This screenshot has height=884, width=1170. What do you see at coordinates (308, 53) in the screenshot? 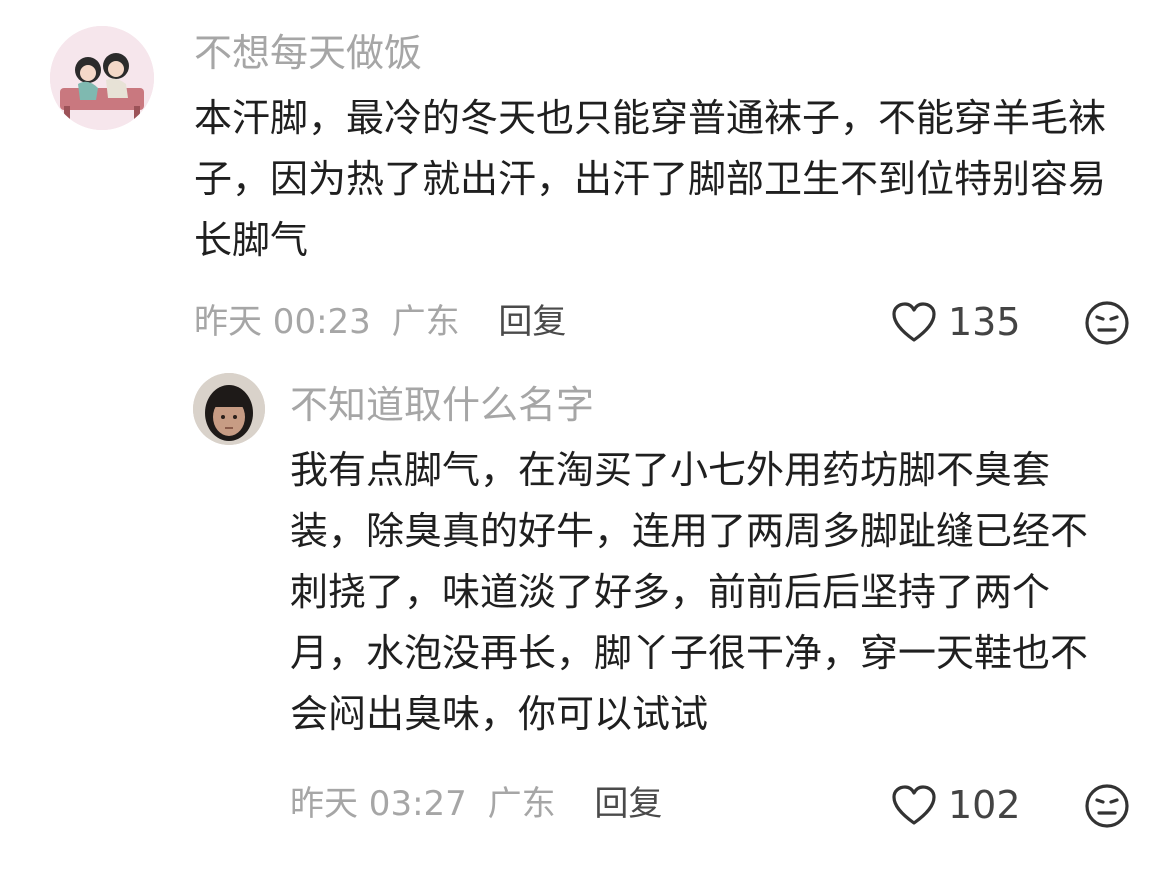
I see `comment-username: 不想每天做饭` at bounding box center [308, 53].